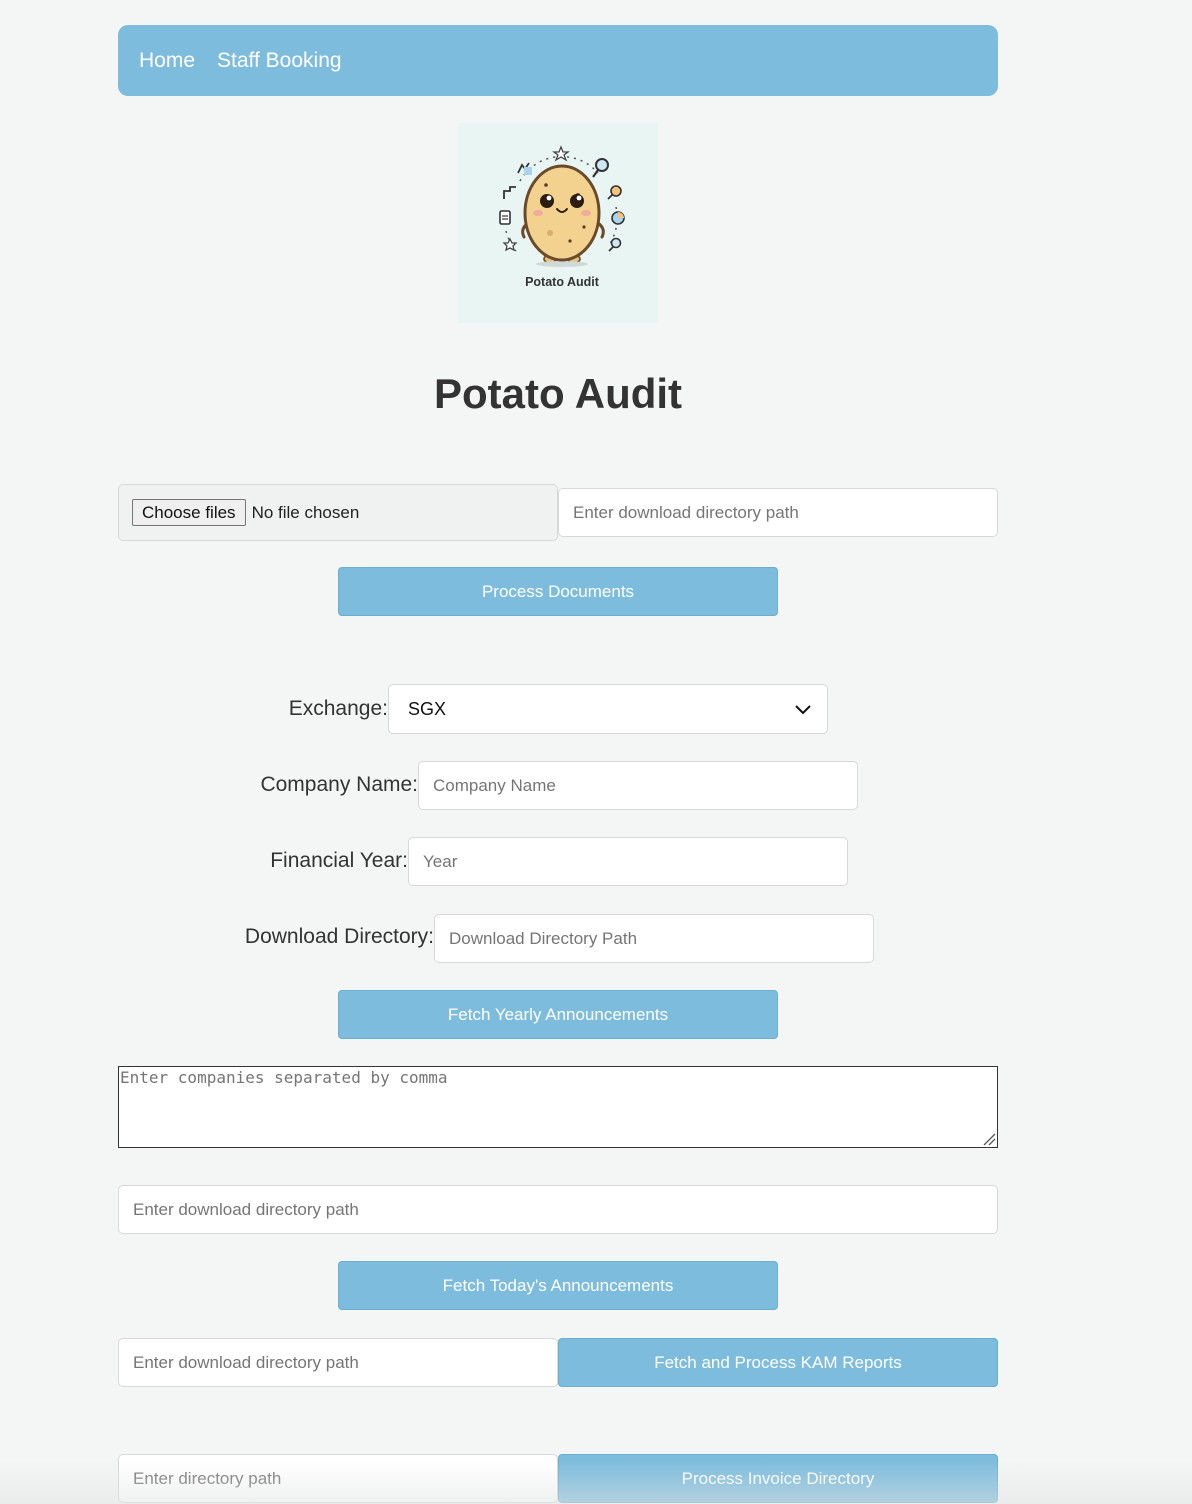 This screenshot has width=1192, height=1504. What do you see at coordinates (803, 710) in the screenshot?
I see `chevron-down-icon` at bounding box center [803, 710].